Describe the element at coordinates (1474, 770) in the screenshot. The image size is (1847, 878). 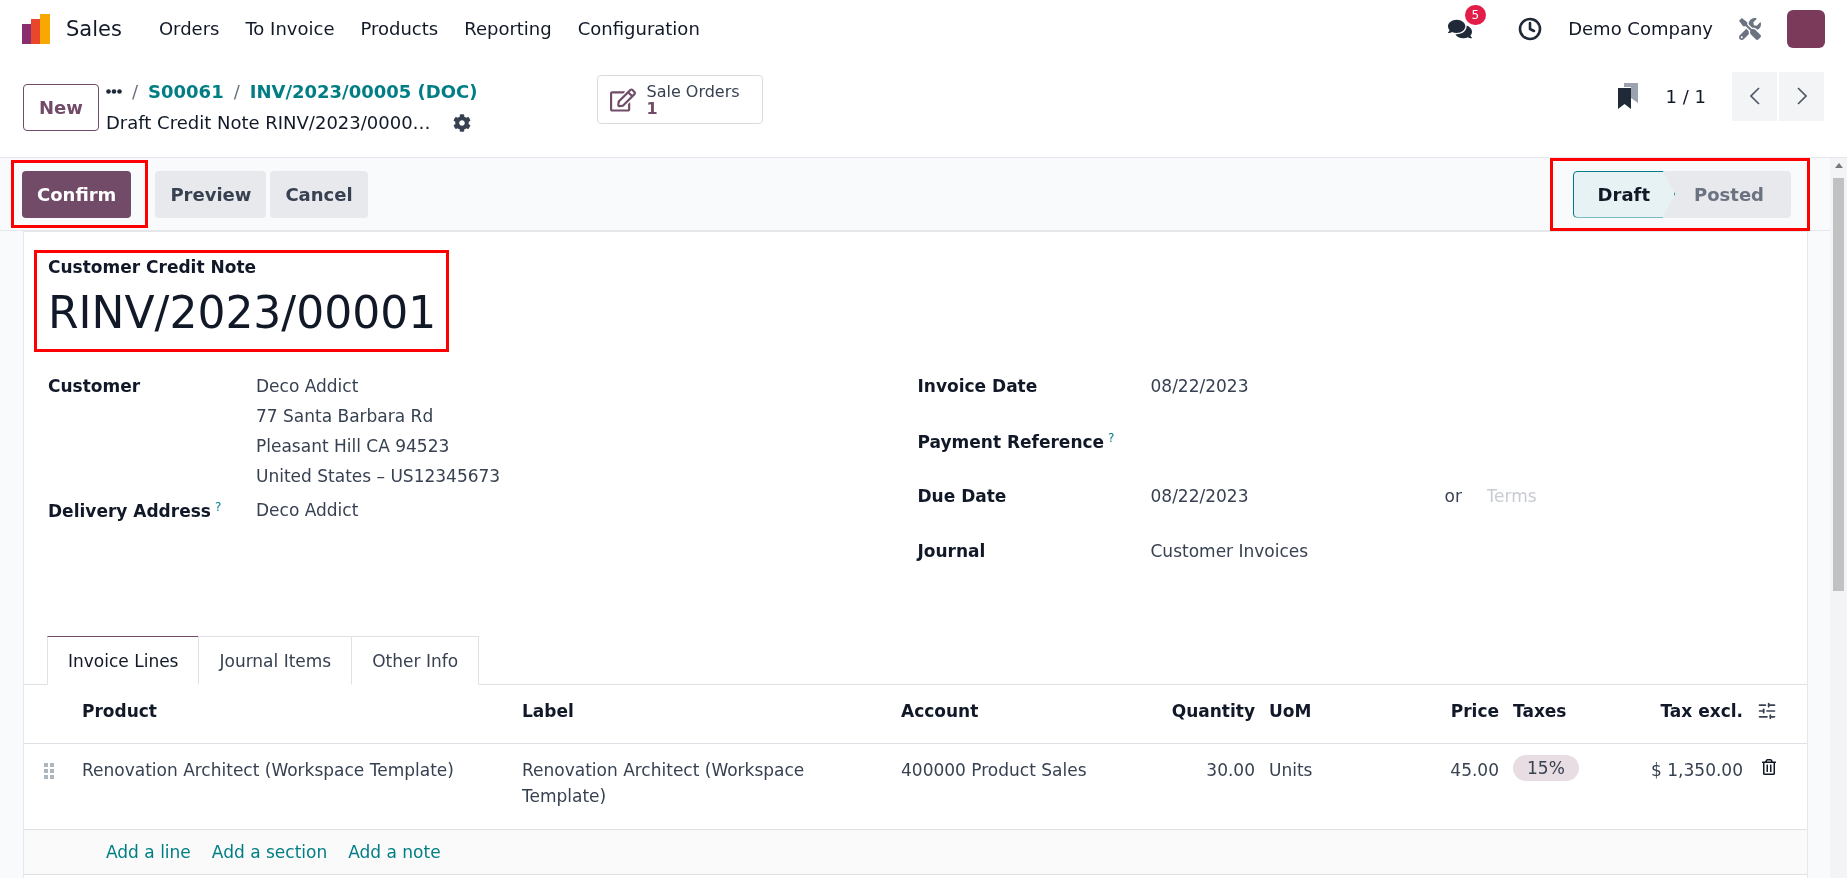
I see `table-cell-text: 45.00` at that location.